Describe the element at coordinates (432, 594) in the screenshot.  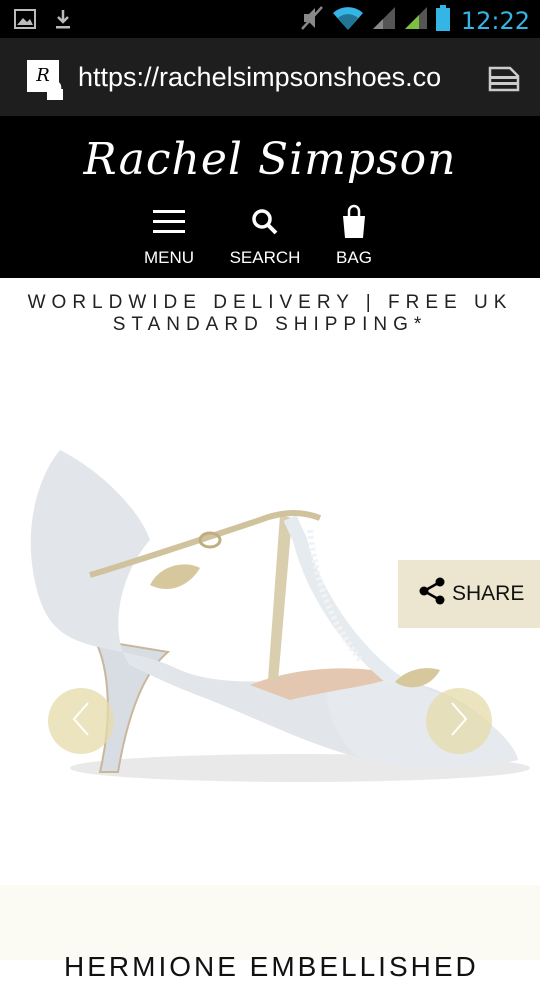
I see `share-icon` at that location.